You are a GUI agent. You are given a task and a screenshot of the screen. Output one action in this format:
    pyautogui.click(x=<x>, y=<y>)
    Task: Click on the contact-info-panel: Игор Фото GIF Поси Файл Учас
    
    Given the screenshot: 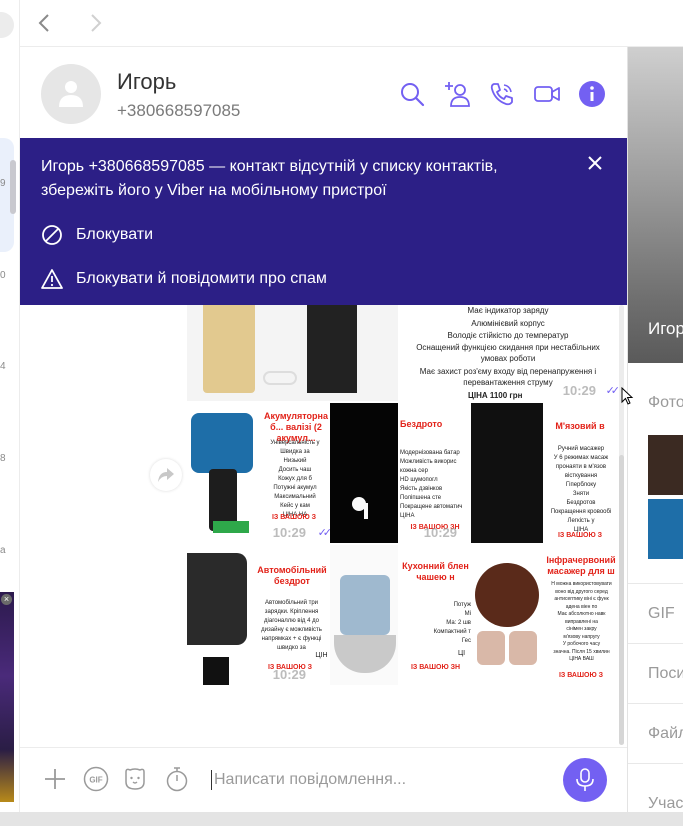 What is the action you would take?
    pyautogui.click(x=655, y=429)
    